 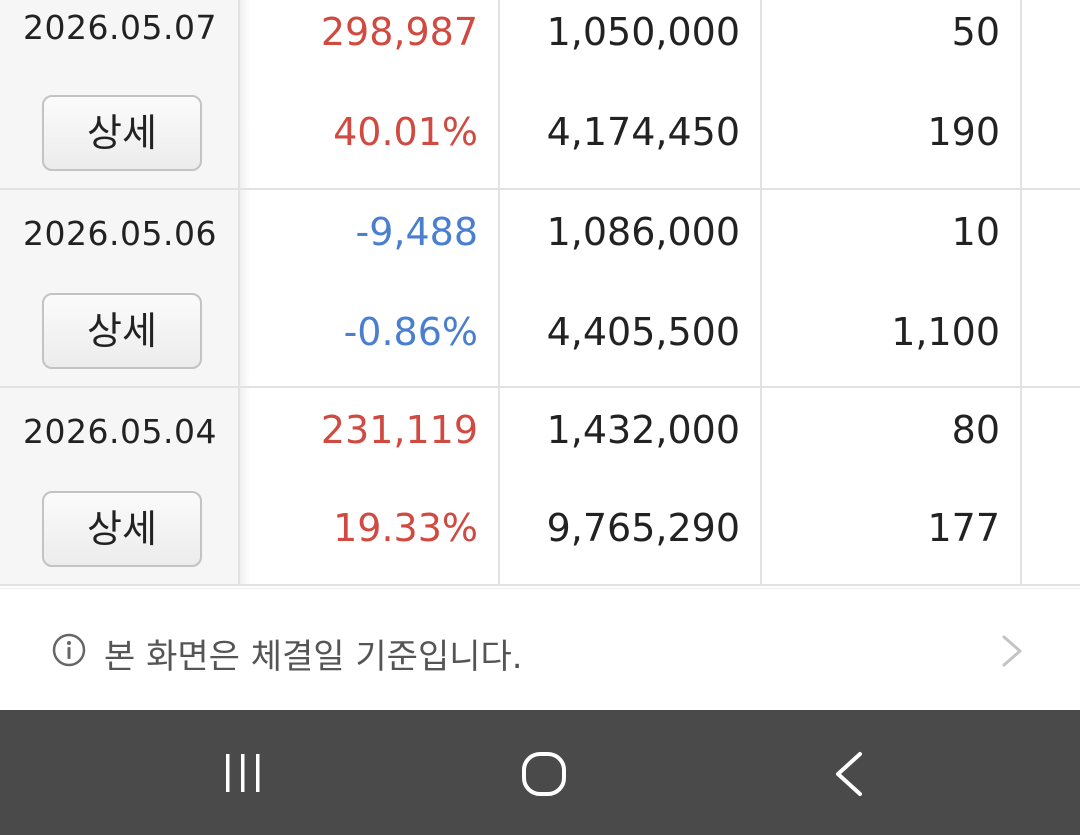 I want to click on quantity-top: 10, so click(x=975, y=232).